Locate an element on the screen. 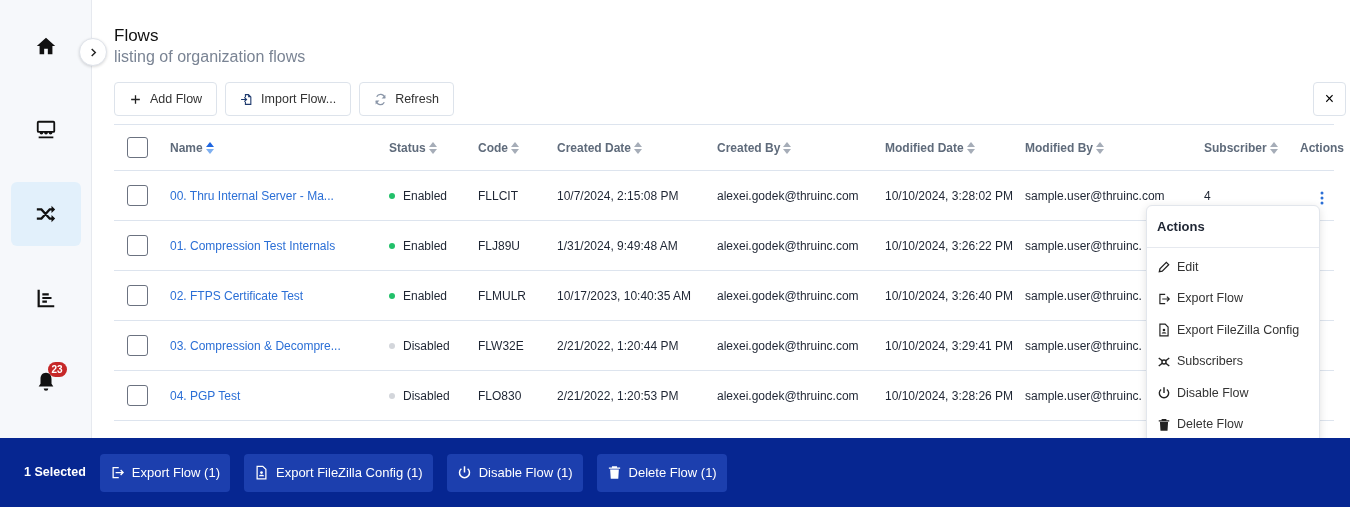 This screenshot has width=1350, height=507. bulk-action-button: Disable Flow (1) is located at coordinates (514, 472).